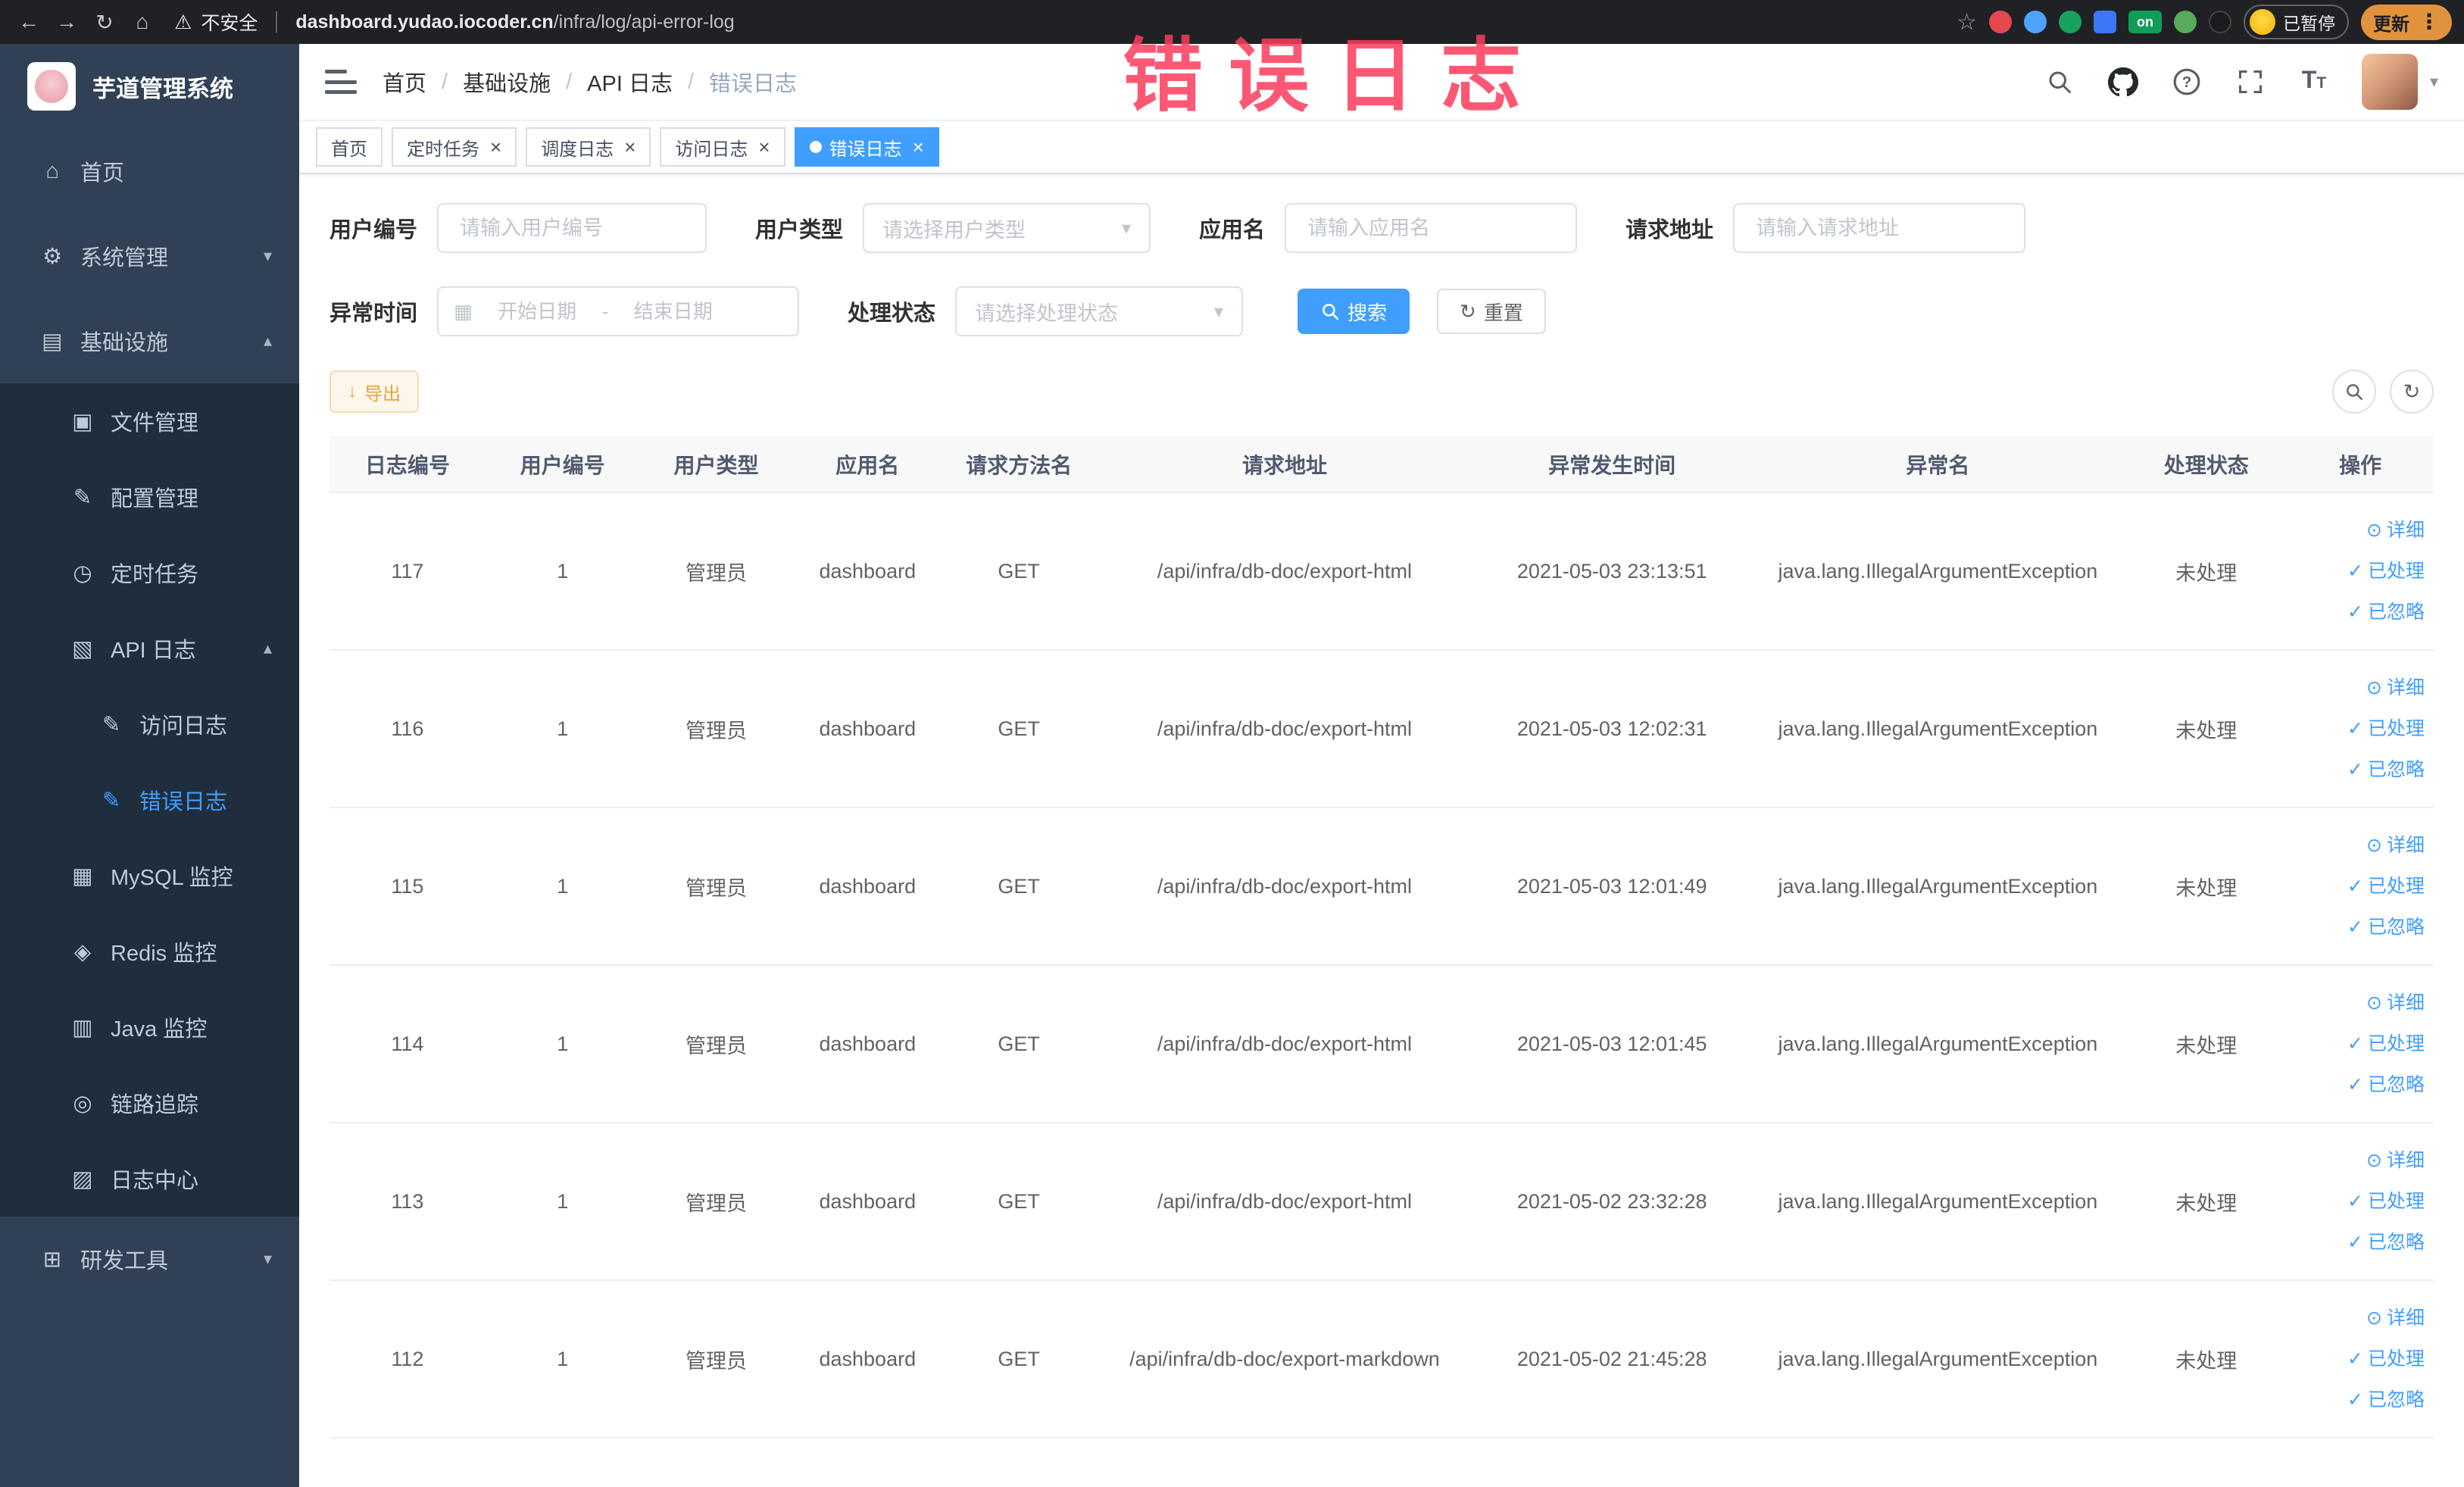  What do you see at coordinates (866, 147) in the screenshot?
I see `tab-error-log: 错误日志 ×` at bounding box center [866, 147].